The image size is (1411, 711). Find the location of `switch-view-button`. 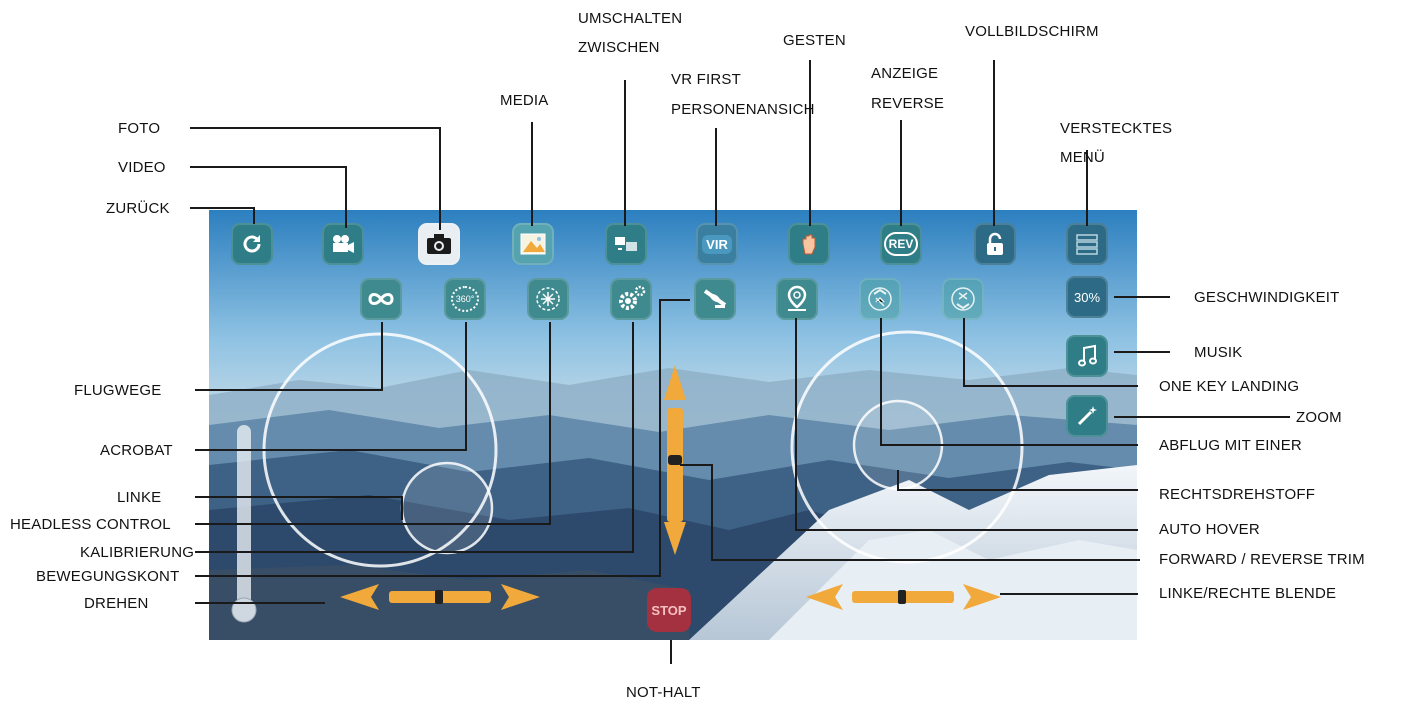

switch-view-button is located at coordinates (626, 244).